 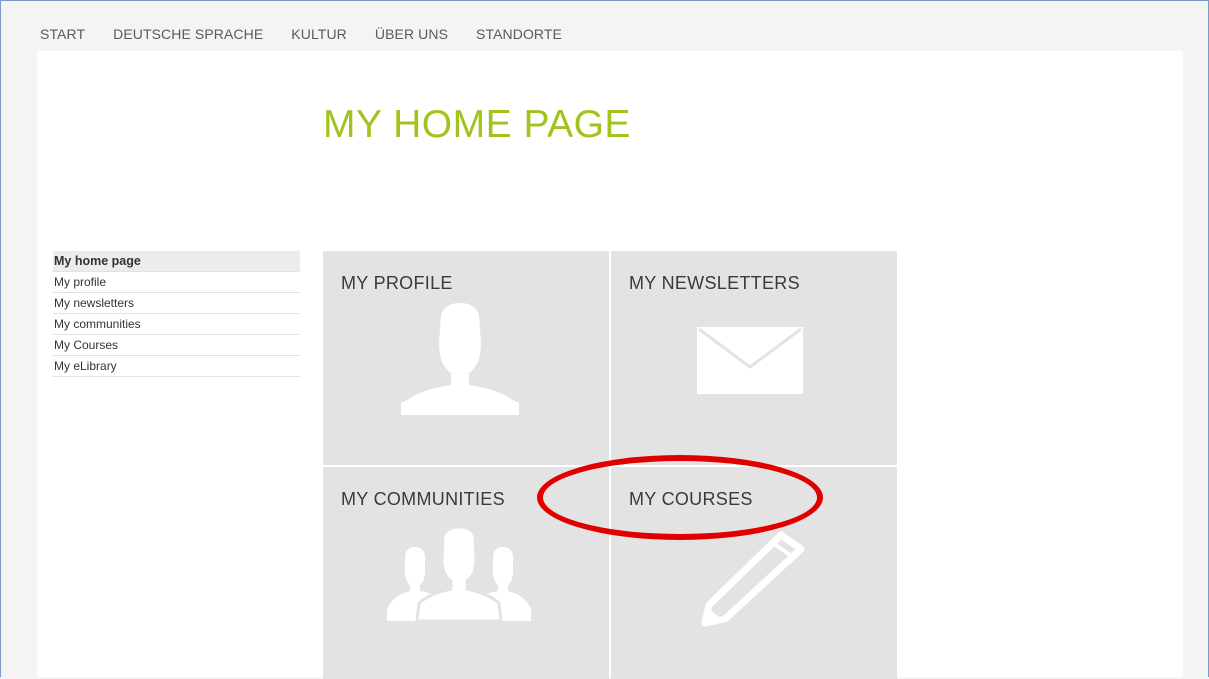 I want to click on sidebar-item-my-newsletters: My newsletters, so click(x=176, y=303).